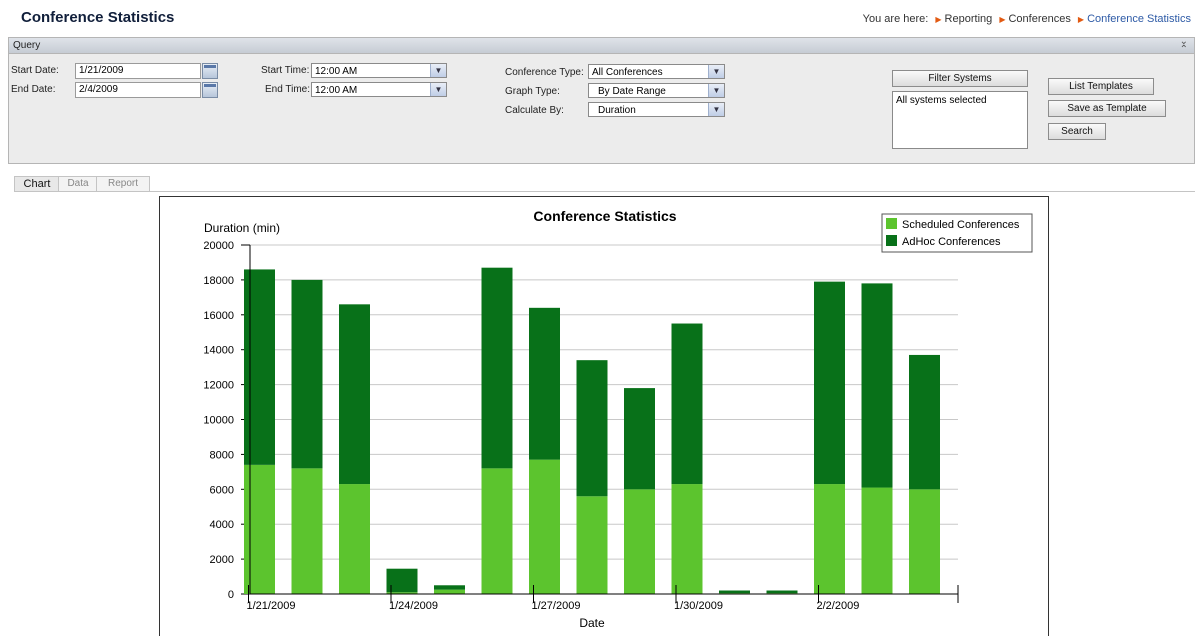 Image resolution: width=1195 pixels, height=637 pixels. Describe the element at coordinates (379, 89) in the screenshot. I see `end-time-select: 12:00 AM ▼` at that location.